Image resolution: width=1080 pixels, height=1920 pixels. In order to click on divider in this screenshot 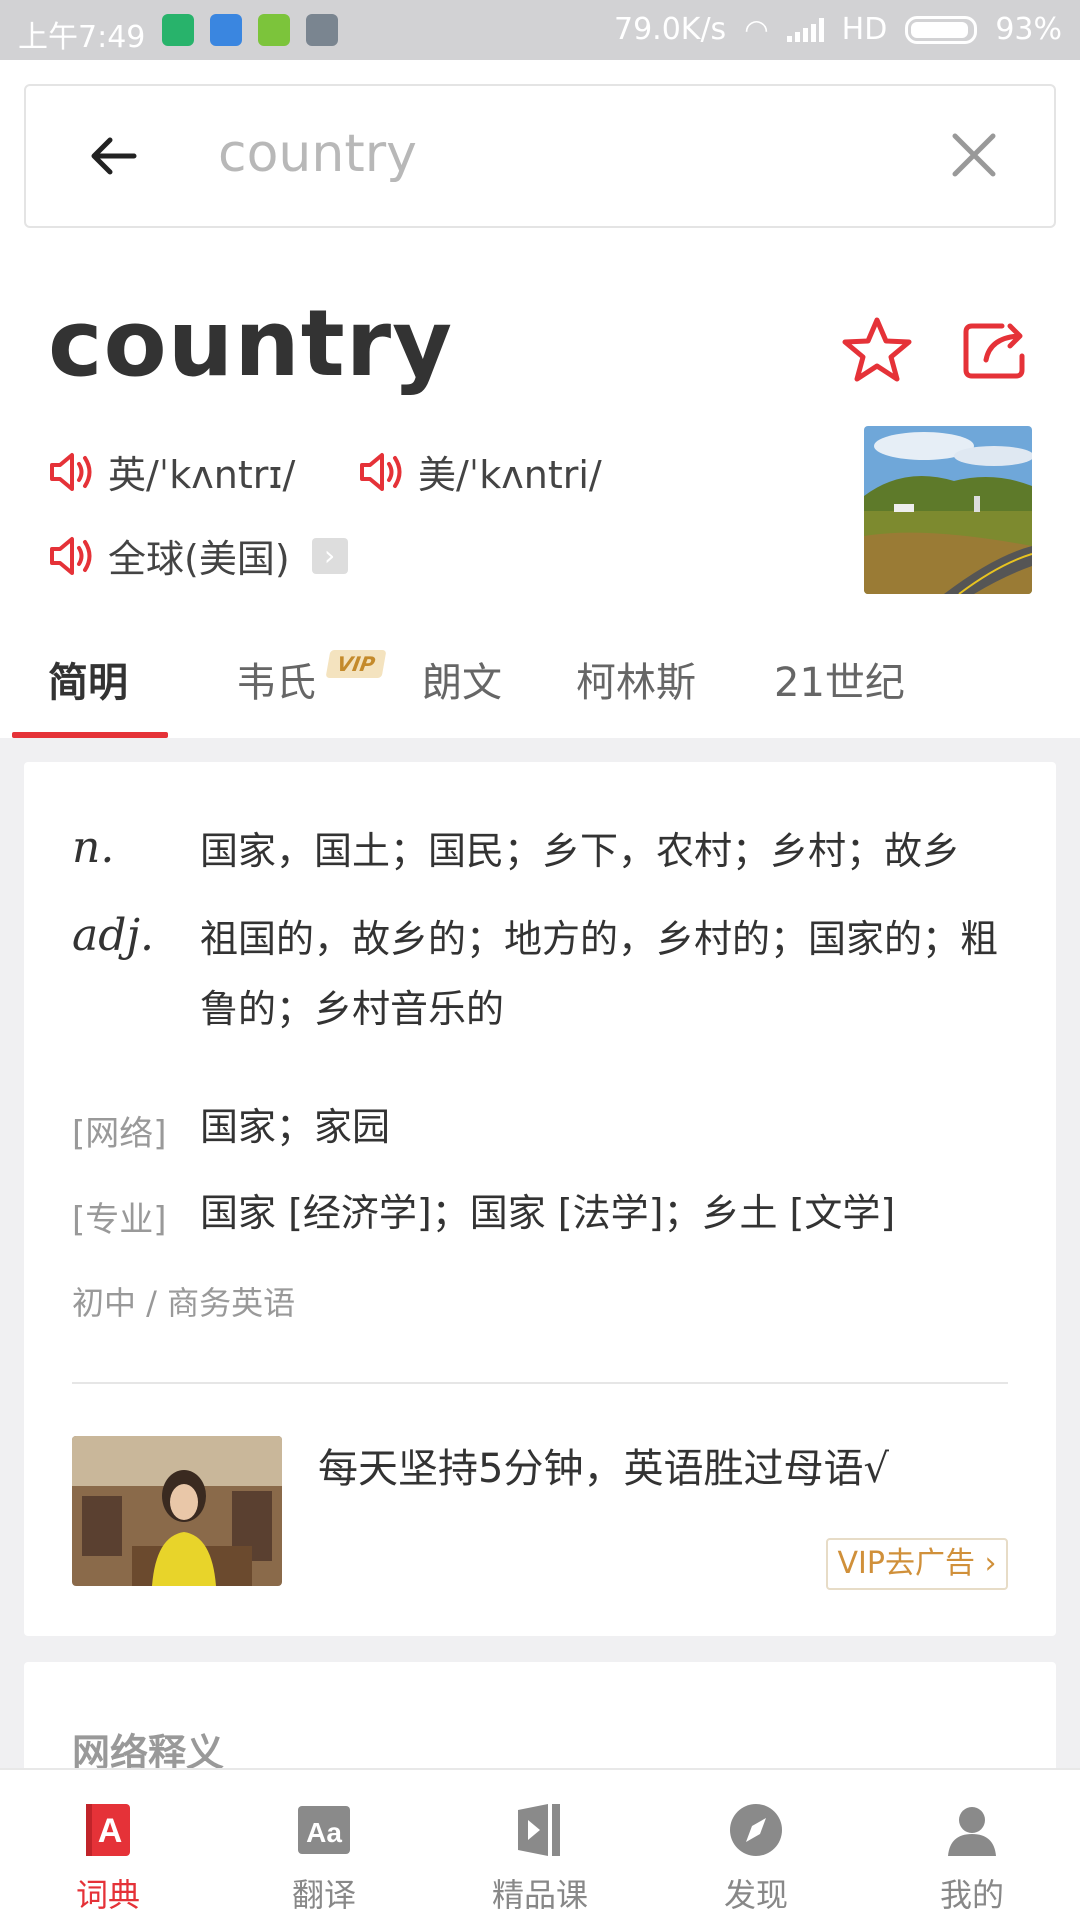, I will do `click(540, 1383)`.